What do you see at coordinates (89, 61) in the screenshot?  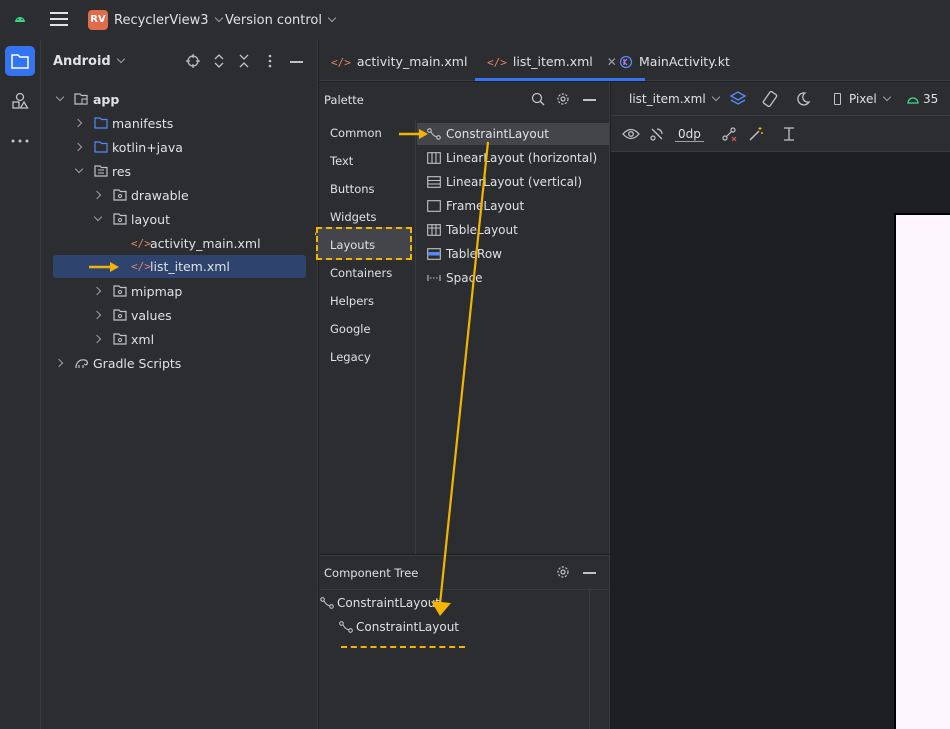 I see `project-view-selector: Android` at bounding box center [89, 61].